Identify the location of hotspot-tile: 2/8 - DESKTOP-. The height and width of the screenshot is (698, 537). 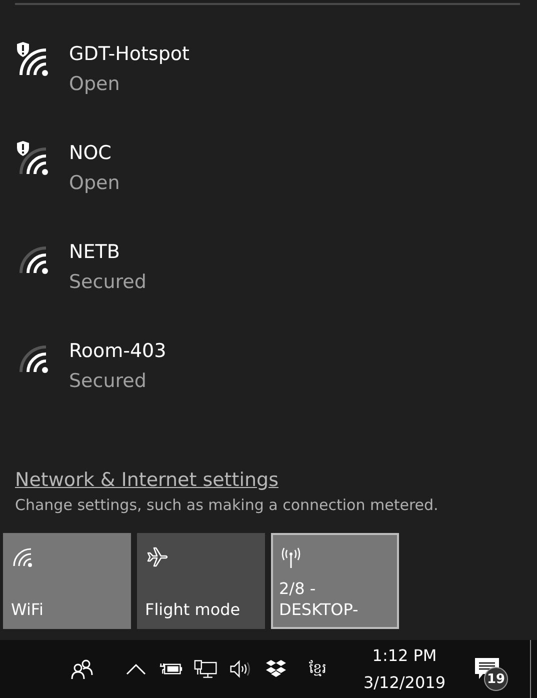
(335, 581).